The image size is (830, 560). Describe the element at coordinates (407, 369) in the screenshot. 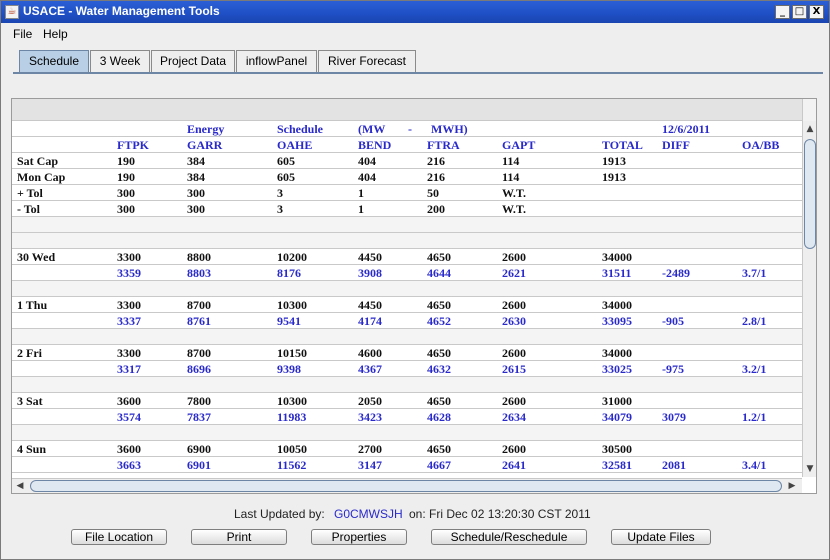

I see `table-row: 3317 8696 9398 4367 4632 2615 33025 -975 3.2/1` at that location.